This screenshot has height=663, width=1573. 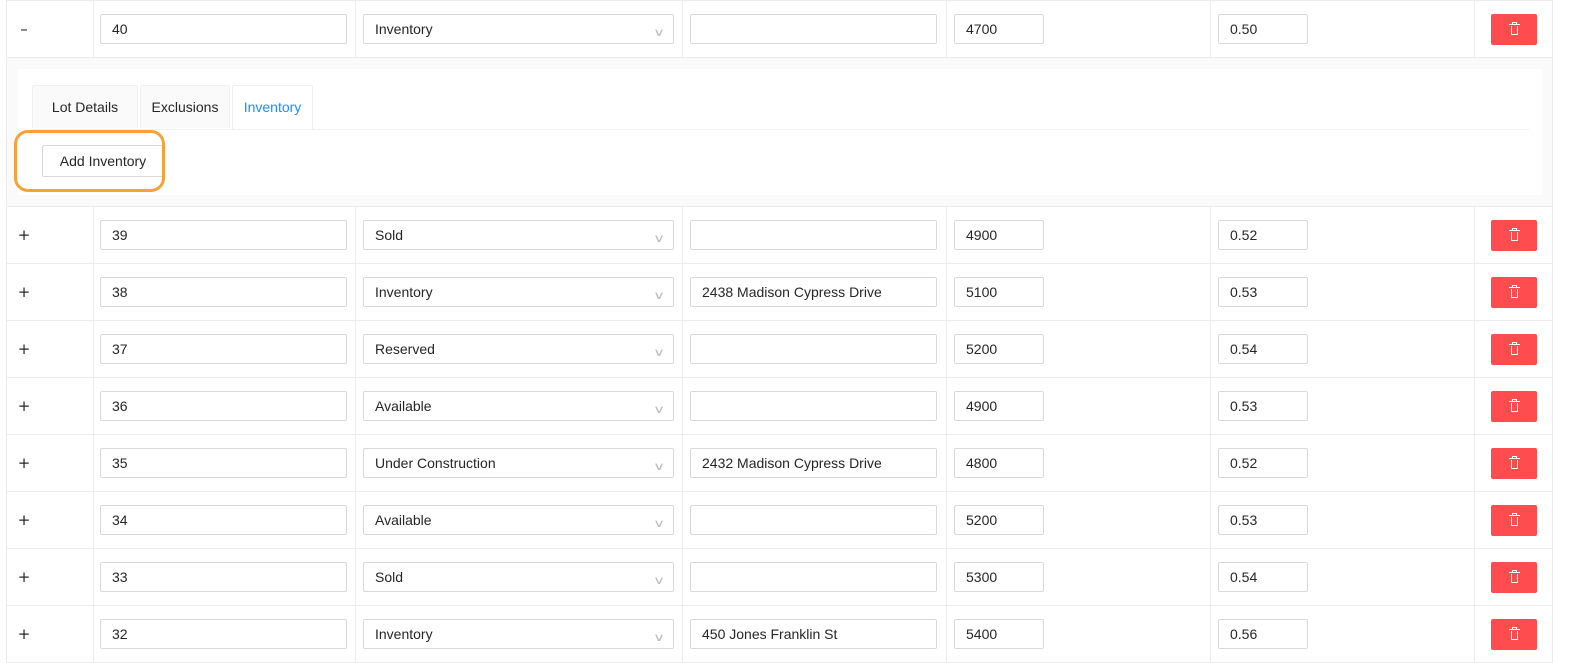 What do you see at coordinates (223, 634) in the screenshot?
I see `lot-number-input: 32` at bounding box center [223, 634].